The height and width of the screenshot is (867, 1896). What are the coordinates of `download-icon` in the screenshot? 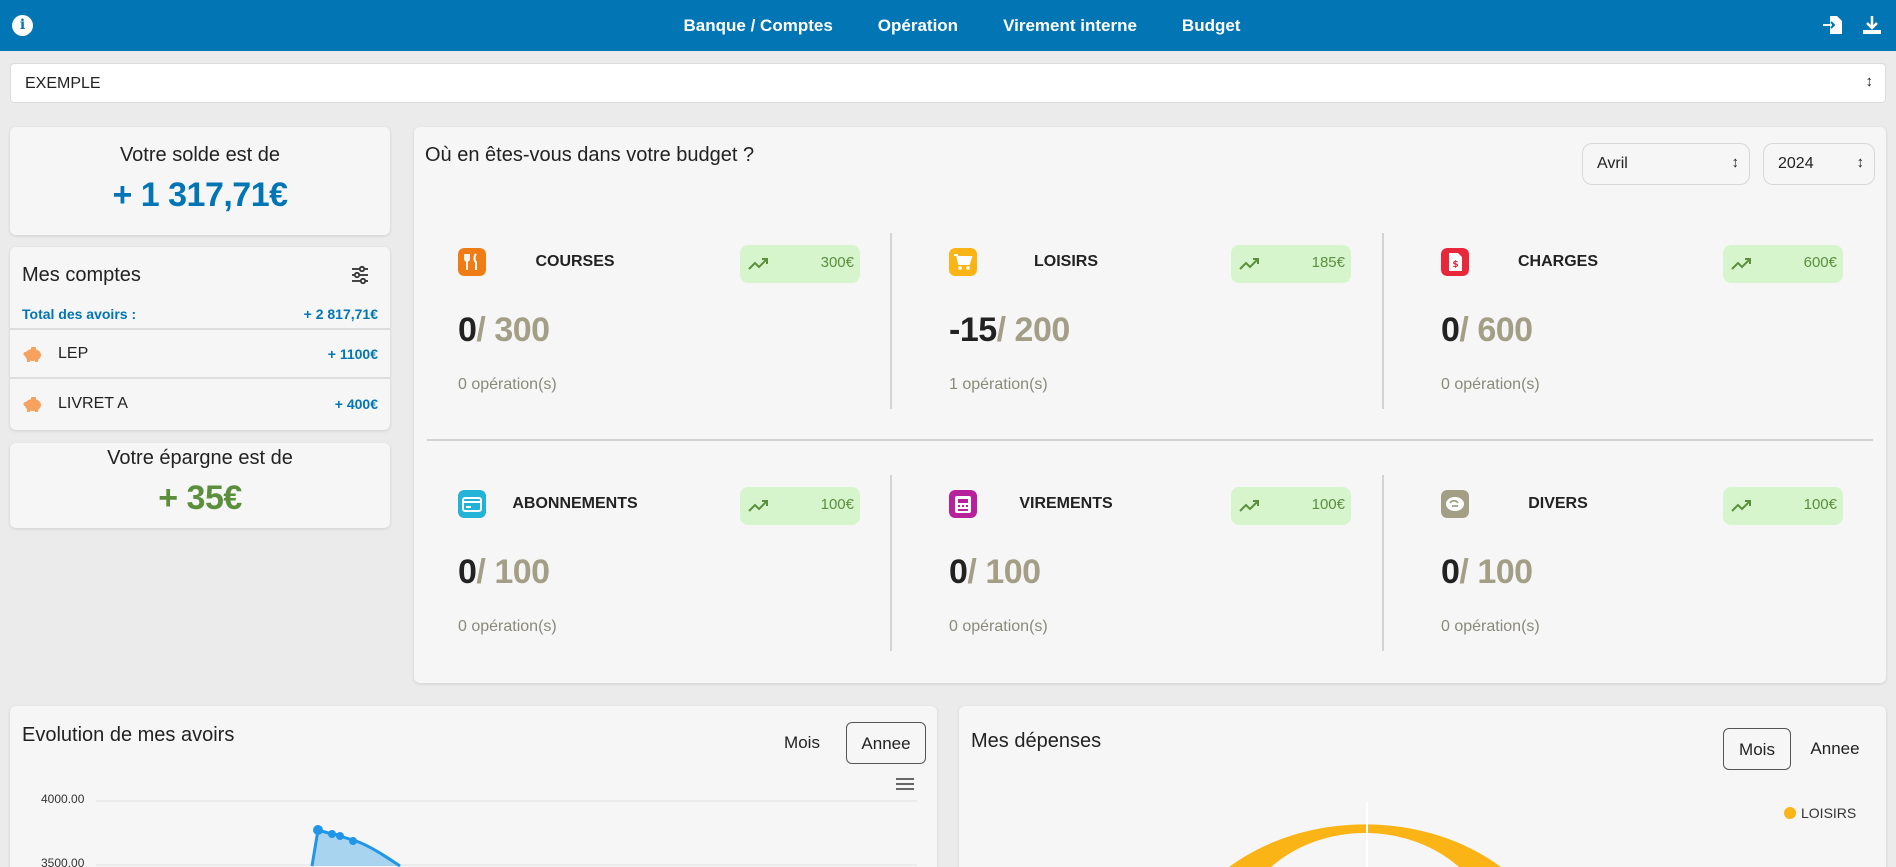 It's located at (1872, 25).